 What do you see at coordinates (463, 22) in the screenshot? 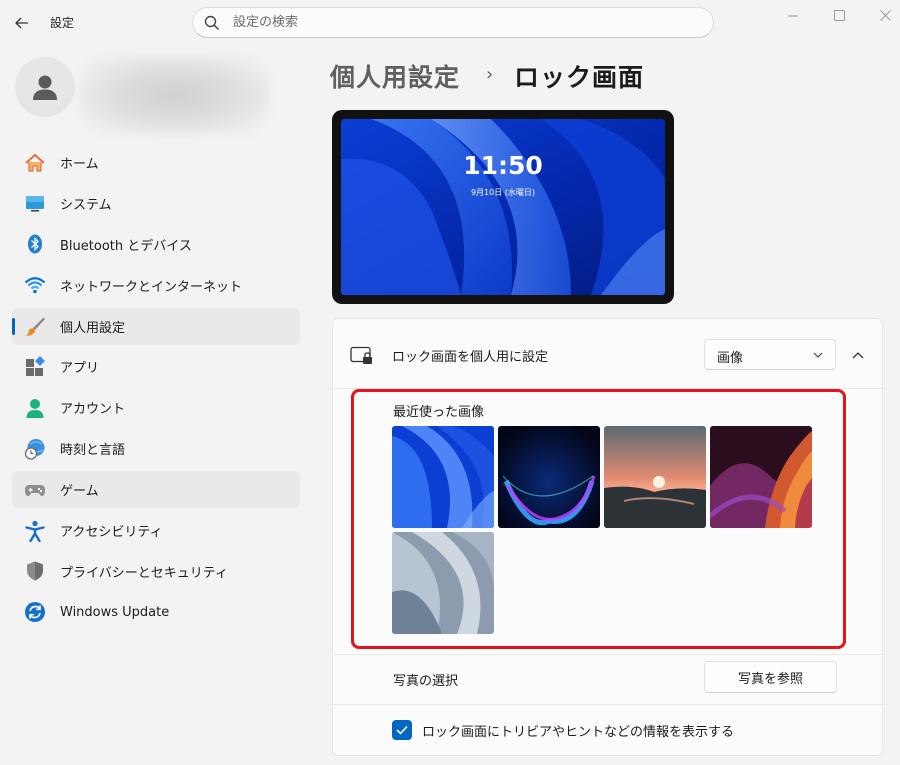
I see `search-input` at bounding box center [463, 22].